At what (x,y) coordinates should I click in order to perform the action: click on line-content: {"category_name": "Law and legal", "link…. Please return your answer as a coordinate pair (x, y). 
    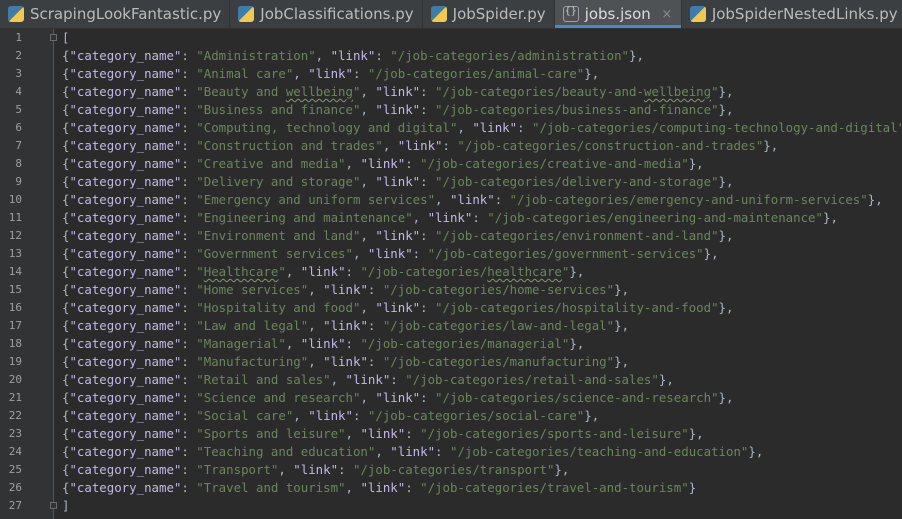
    Looking at the image, I should click on (346, 325).